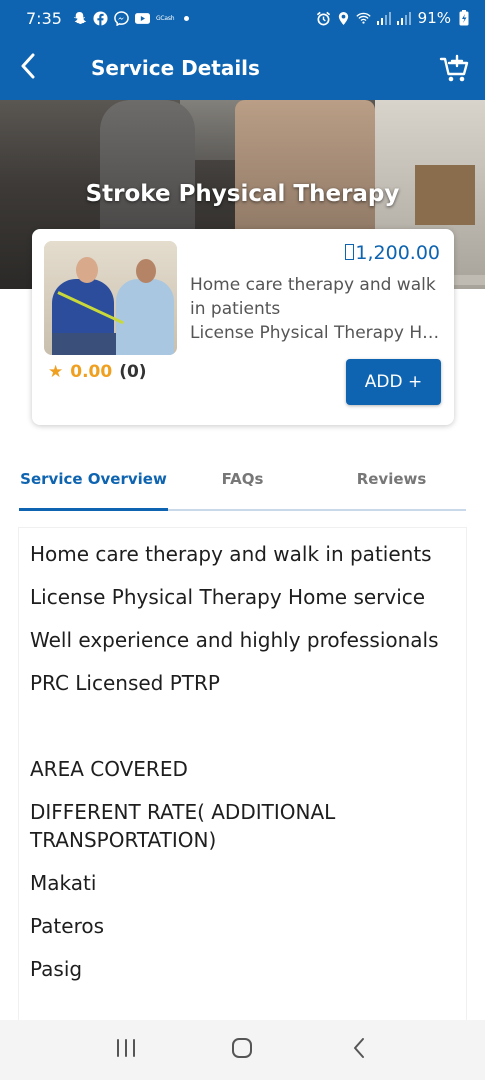 Image resolution: width=485 pixels, height=1080 pixels. Describe the element at coordinates (175, 68) in the screenshot. I see `page-title: Service Details` at that location.